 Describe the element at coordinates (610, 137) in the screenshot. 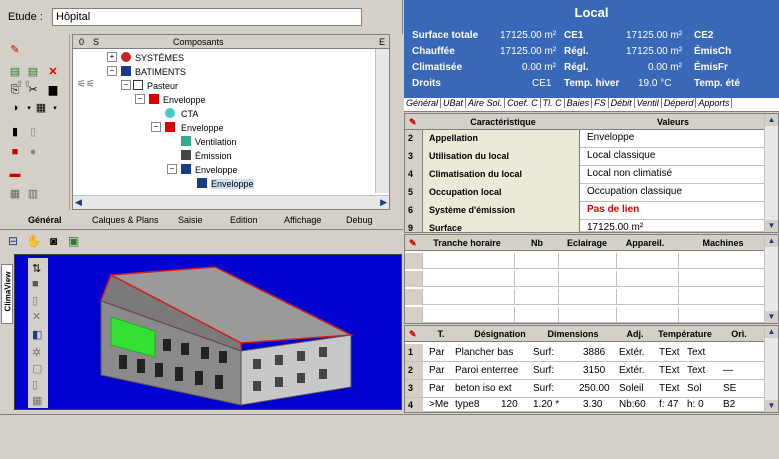

I see `row-value: Enveloppe` at that location.